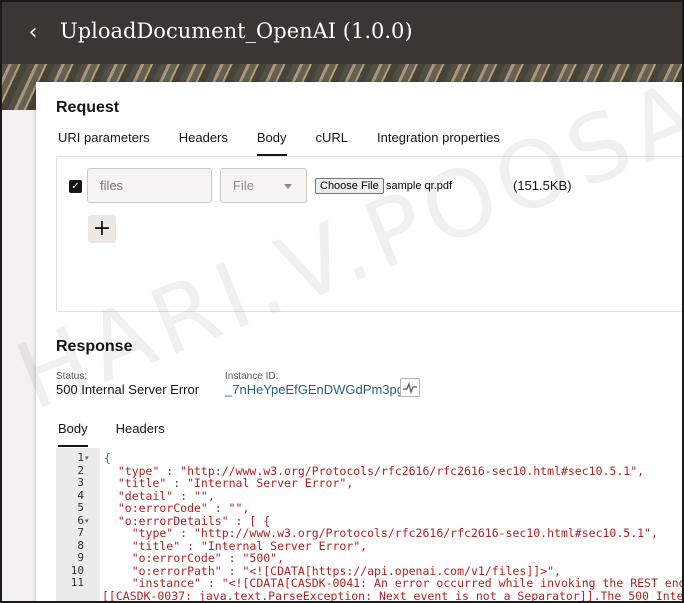 The image size is (684, 603). Describe the element at coordinates (88, 107) in the screenshot. I see `request-title: Request` at that location.